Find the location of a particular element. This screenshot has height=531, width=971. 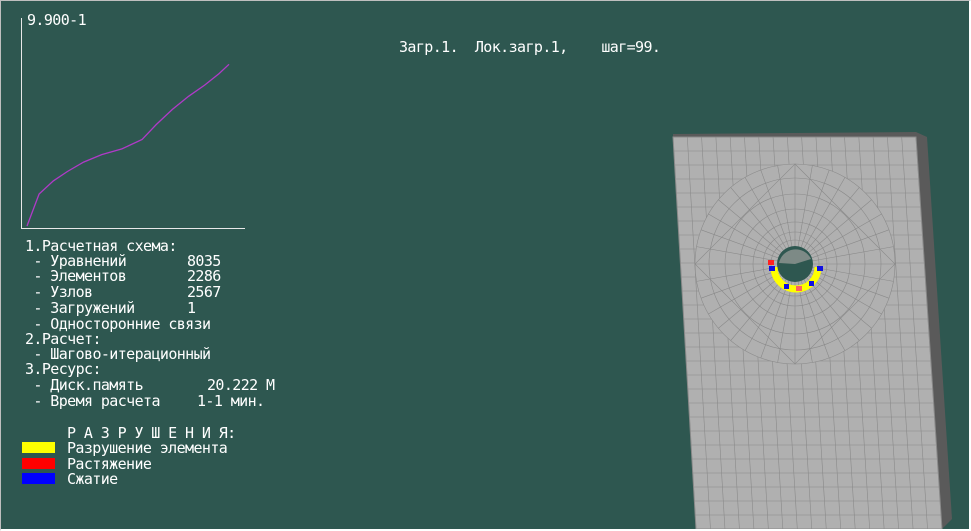

loads-value: 1 is located at coordinates (191, 308).